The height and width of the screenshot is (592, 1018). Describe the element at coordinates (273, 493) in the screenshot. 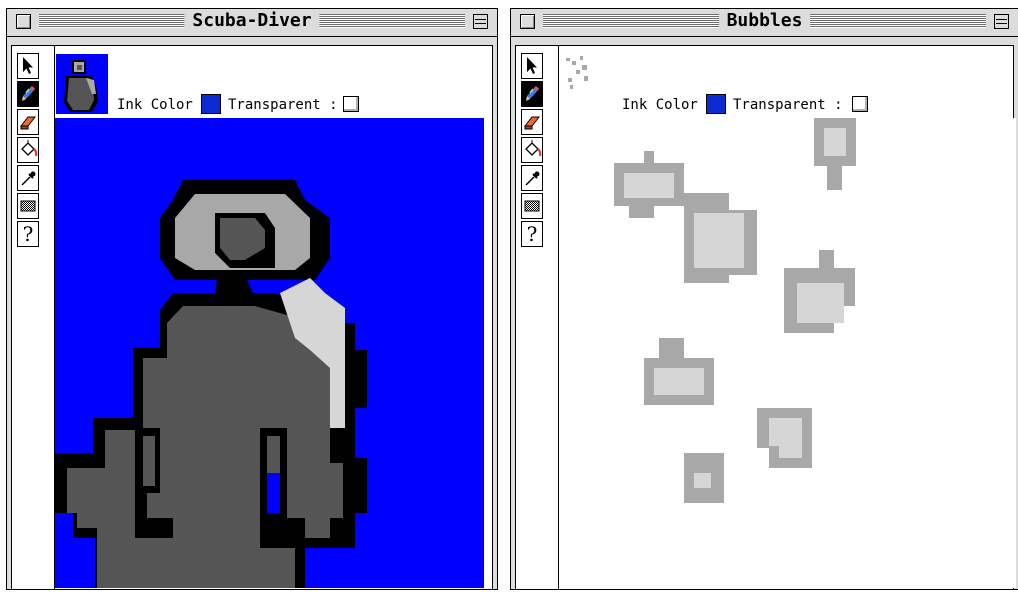

I see `right-arm-gap` at that location.